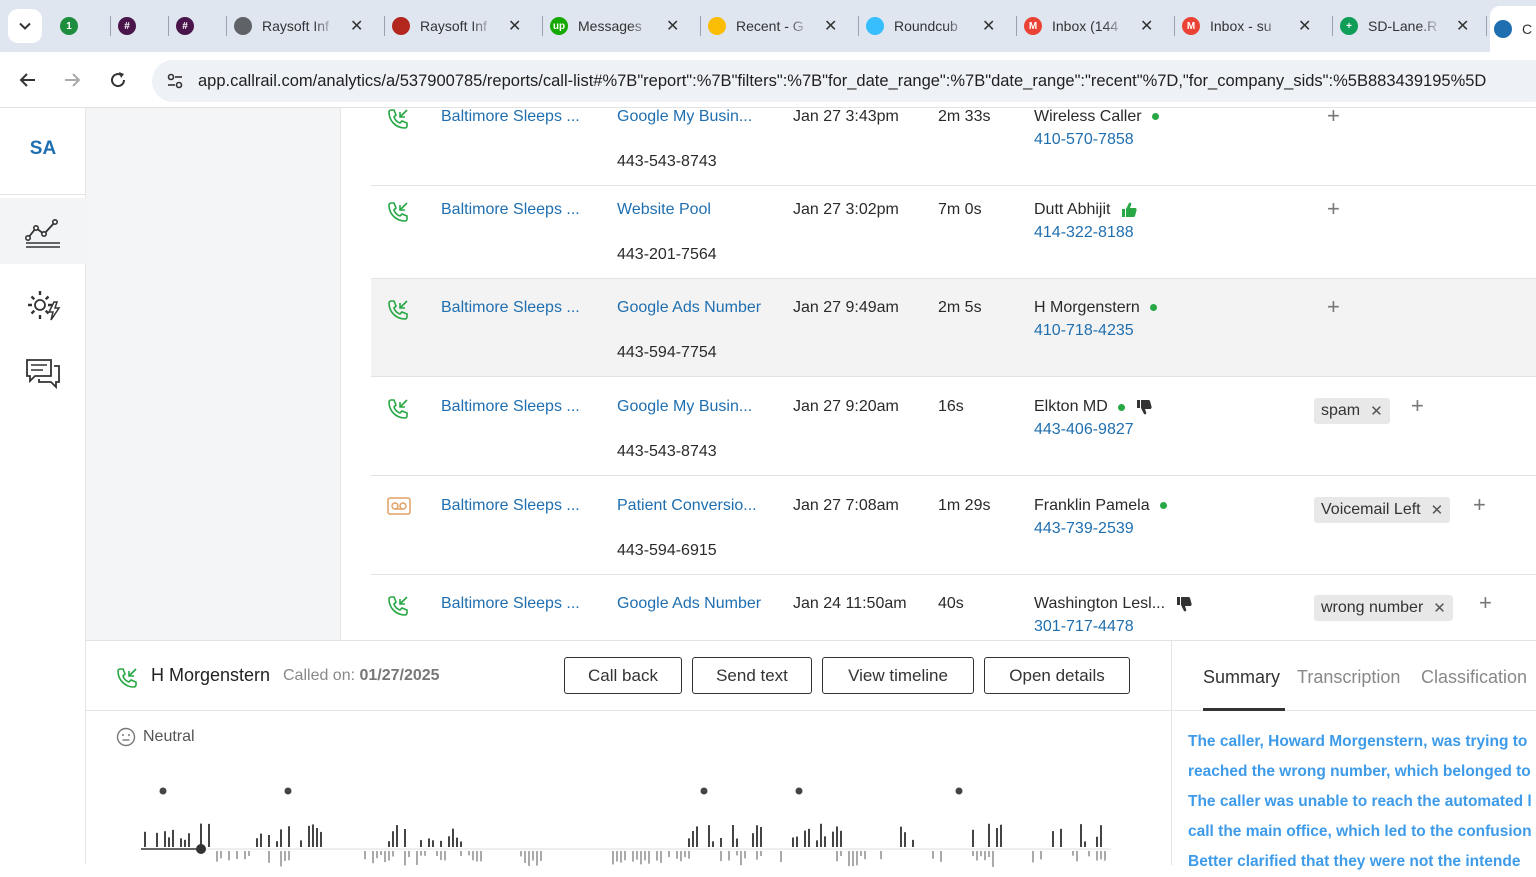  I want to click on call-duration: 40s, so click(951, 603).